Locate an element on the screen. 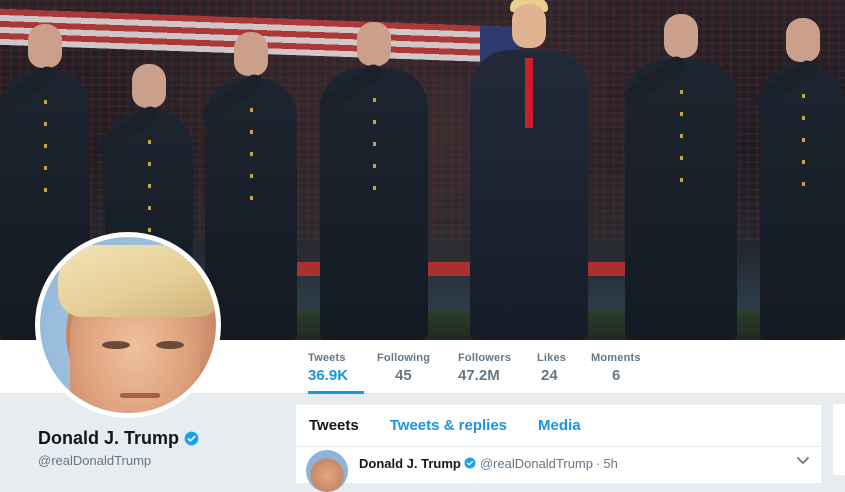  tweet-author-handle: @realDonaldTrump is located at coordinates (536, 463).